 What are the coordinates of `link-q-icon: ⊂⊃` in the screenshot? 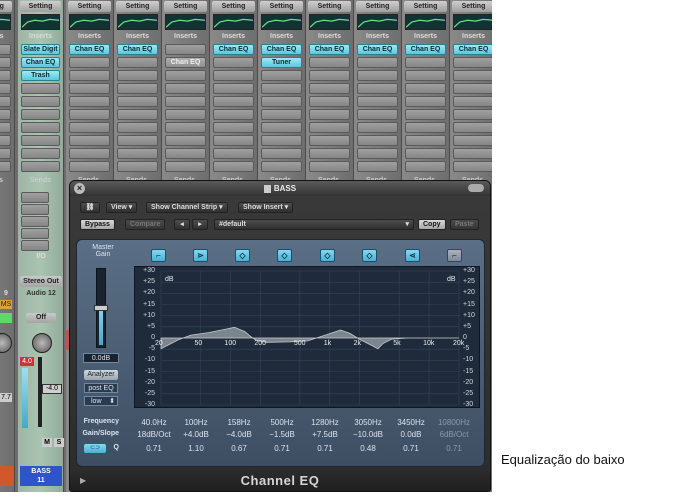 It's located at (95, 448).